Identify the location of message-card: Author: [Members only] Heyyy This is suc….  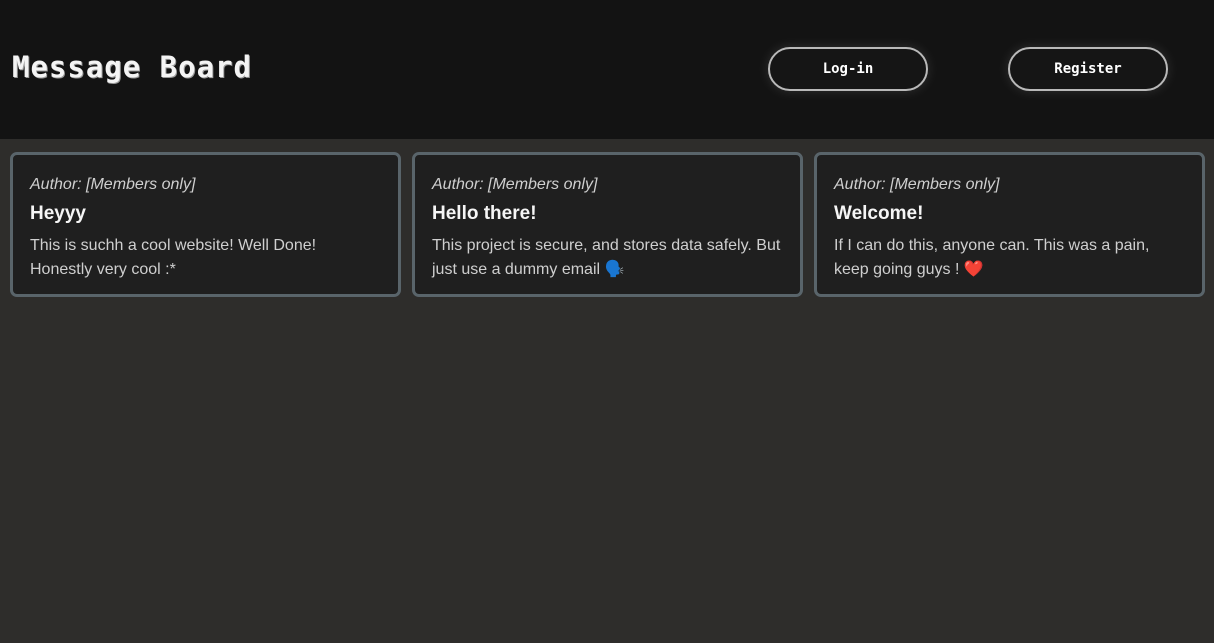
(205, 224).